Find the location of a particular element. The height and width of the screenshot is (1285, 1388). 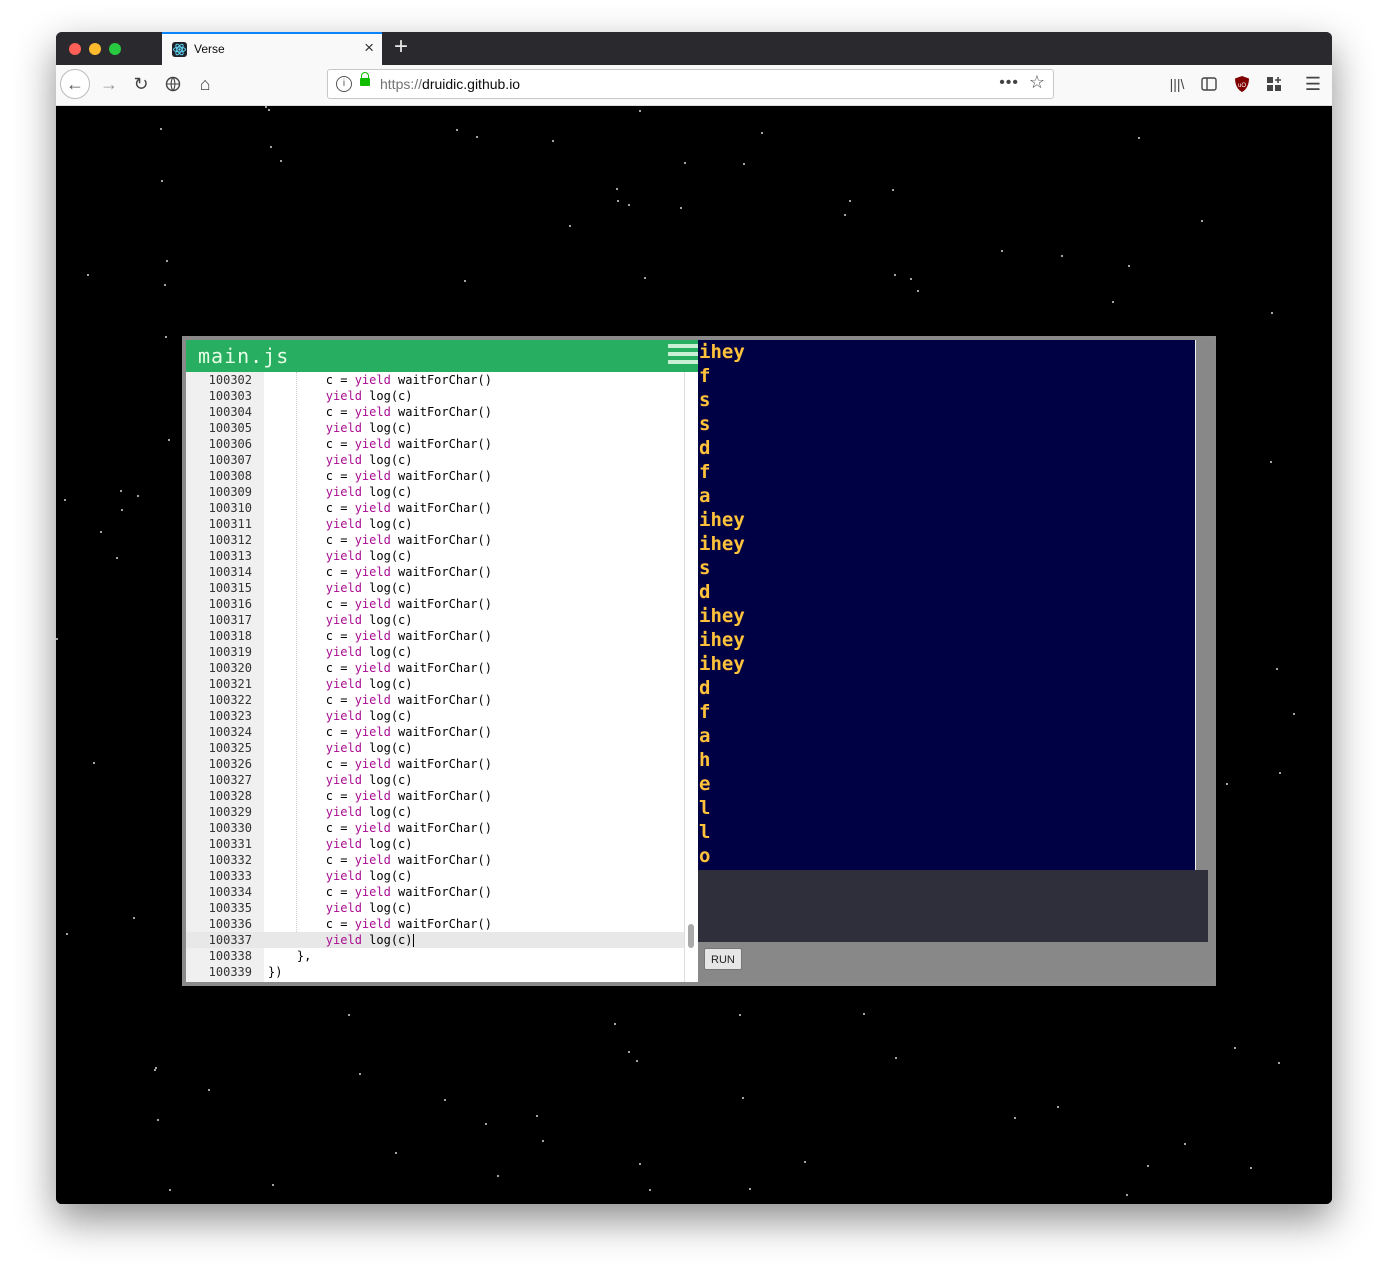

lock-icon is located at coordinates (365, 79).